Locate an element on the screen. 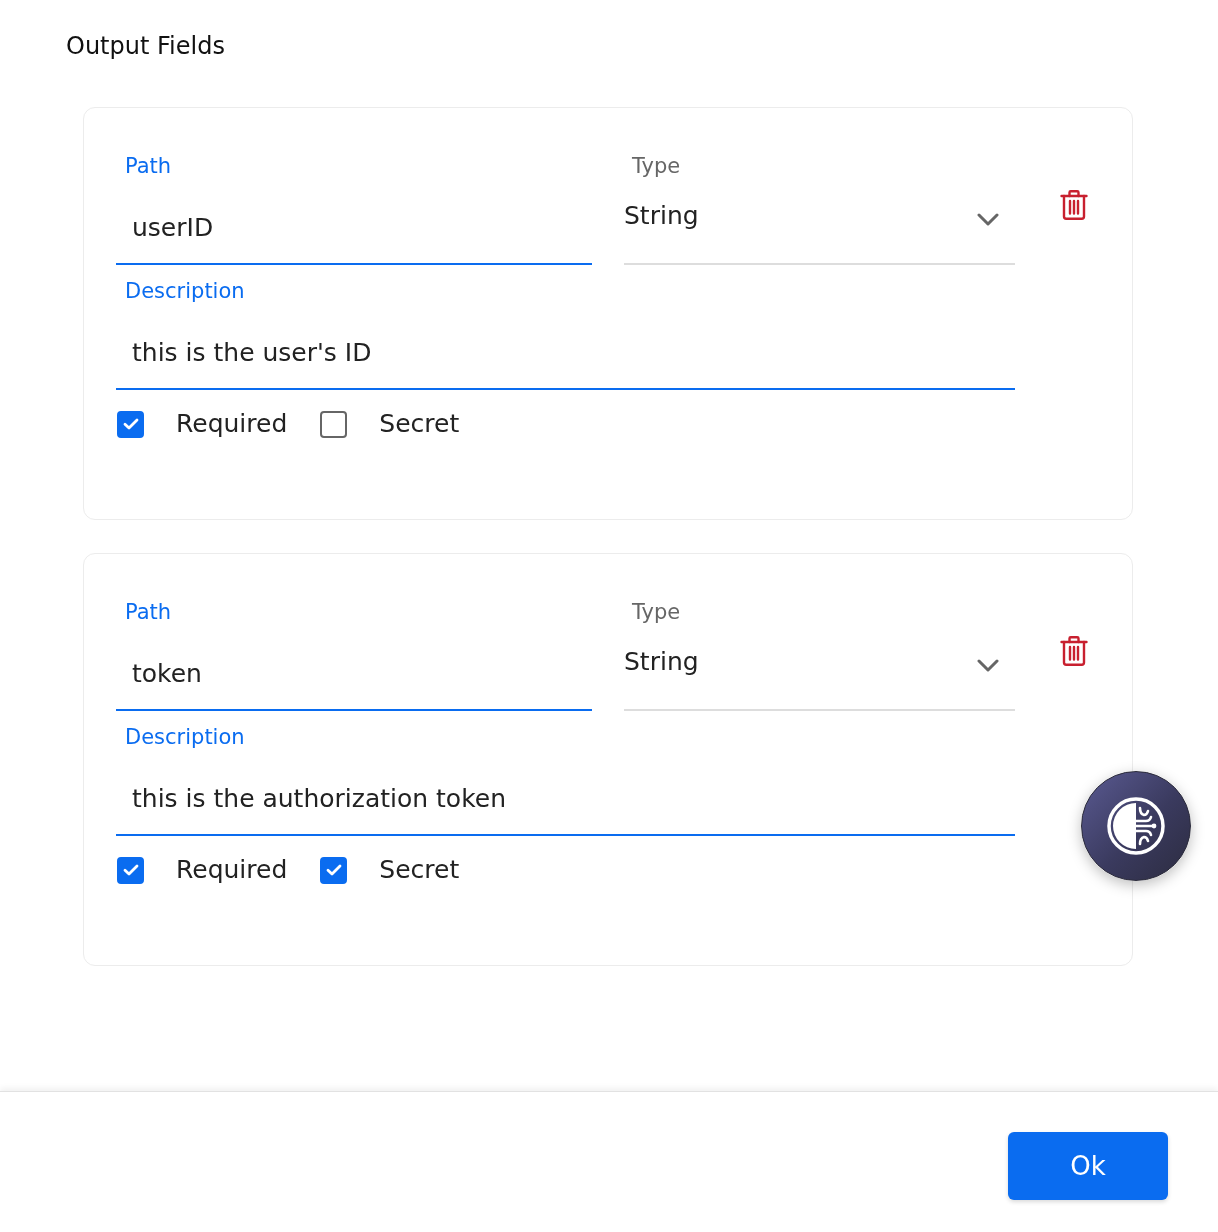 The width and height of the screenshot is (1218, 1232). section-title: Output Fields is located at coordinates (145, 46).